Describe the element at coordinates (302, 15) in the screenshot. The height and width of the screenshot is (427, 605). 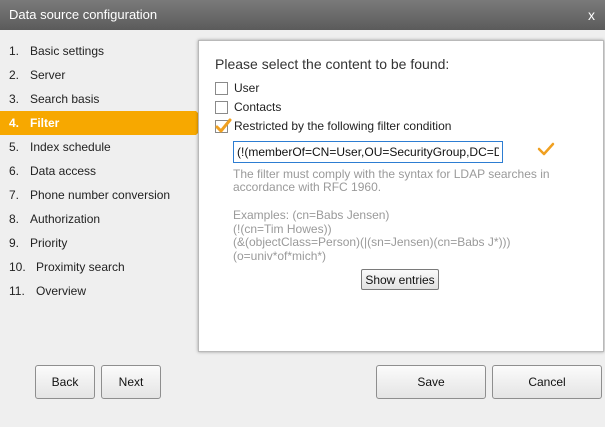
I see `title-bar: Data source configuration x` at that location.